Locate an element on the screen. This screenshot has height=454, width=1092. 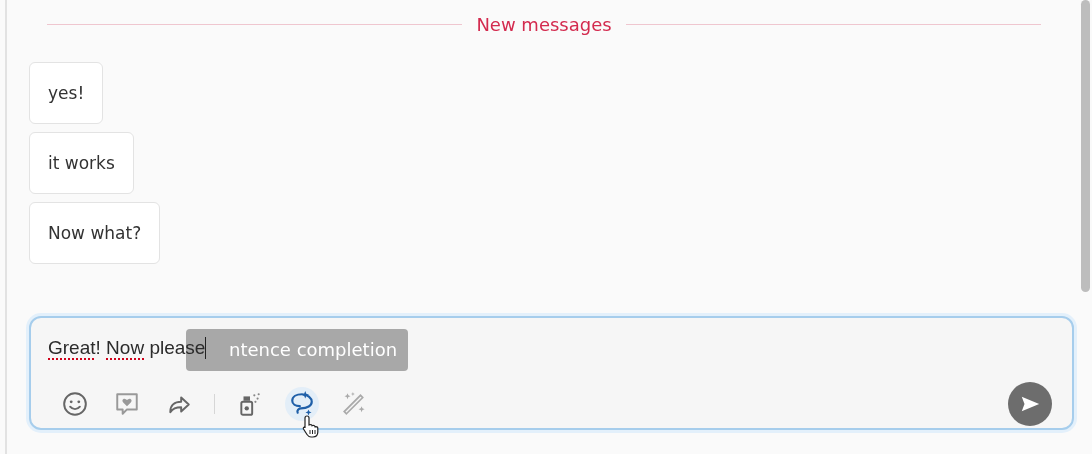
send-button is located at coordinates (1030, 404).